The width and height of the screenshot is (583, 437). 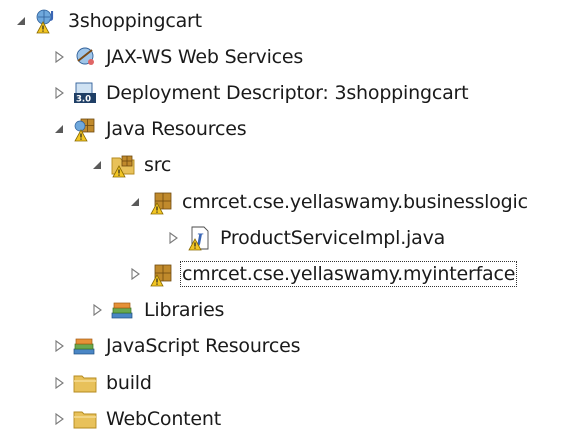 I want to click on tree-item-libraries: Libraries, so click(x=291, y=310).